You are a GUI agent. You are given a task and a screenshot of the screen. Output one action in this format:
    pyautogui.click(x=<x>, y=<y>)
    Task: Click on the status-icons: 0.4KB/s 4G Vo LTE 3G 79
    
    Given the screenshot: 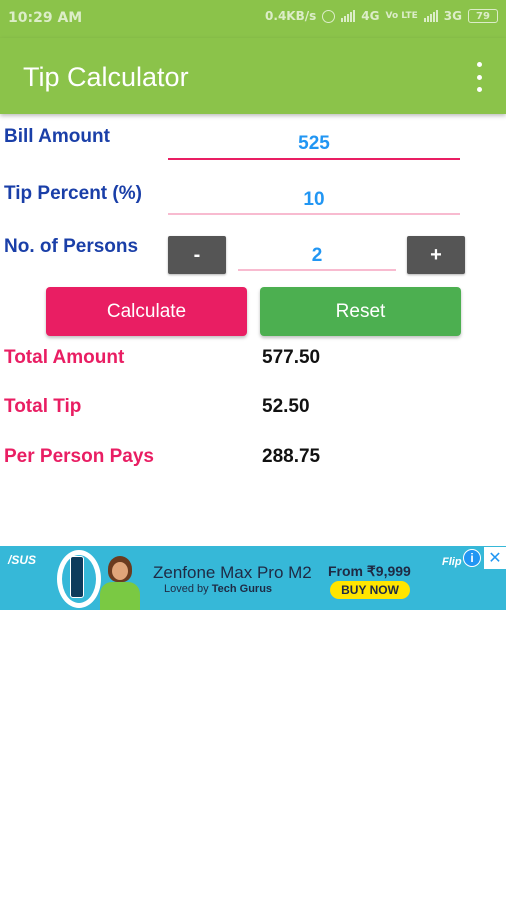 What is the action you would take?
    pyautogui.click(x=381, y=16)
    